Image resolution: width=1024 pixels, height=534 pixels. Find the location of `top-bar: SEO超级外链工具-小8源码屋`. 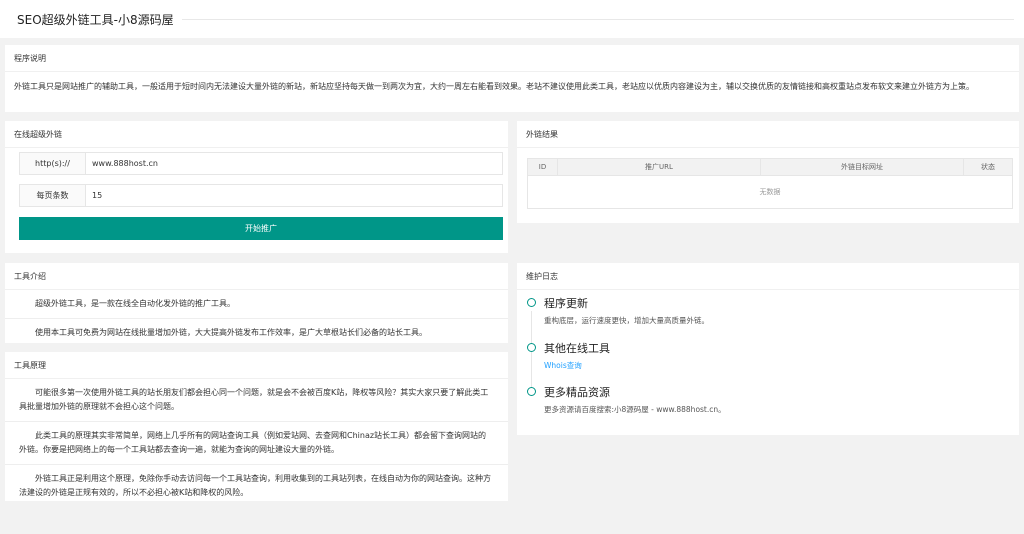

top-bar: SEO超级外链工具-小8源码屋 is located at coordinates (512, 19).